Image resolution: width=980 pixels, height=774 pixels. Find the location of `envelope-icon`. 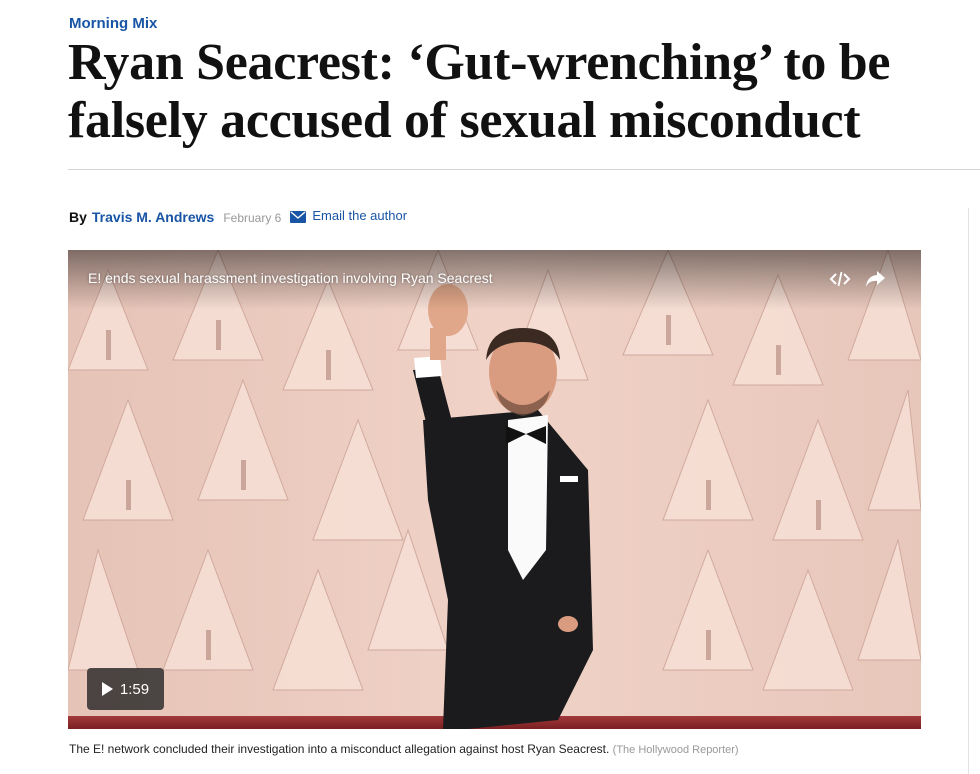

envelope-icon is located at coordinates (298, 216).